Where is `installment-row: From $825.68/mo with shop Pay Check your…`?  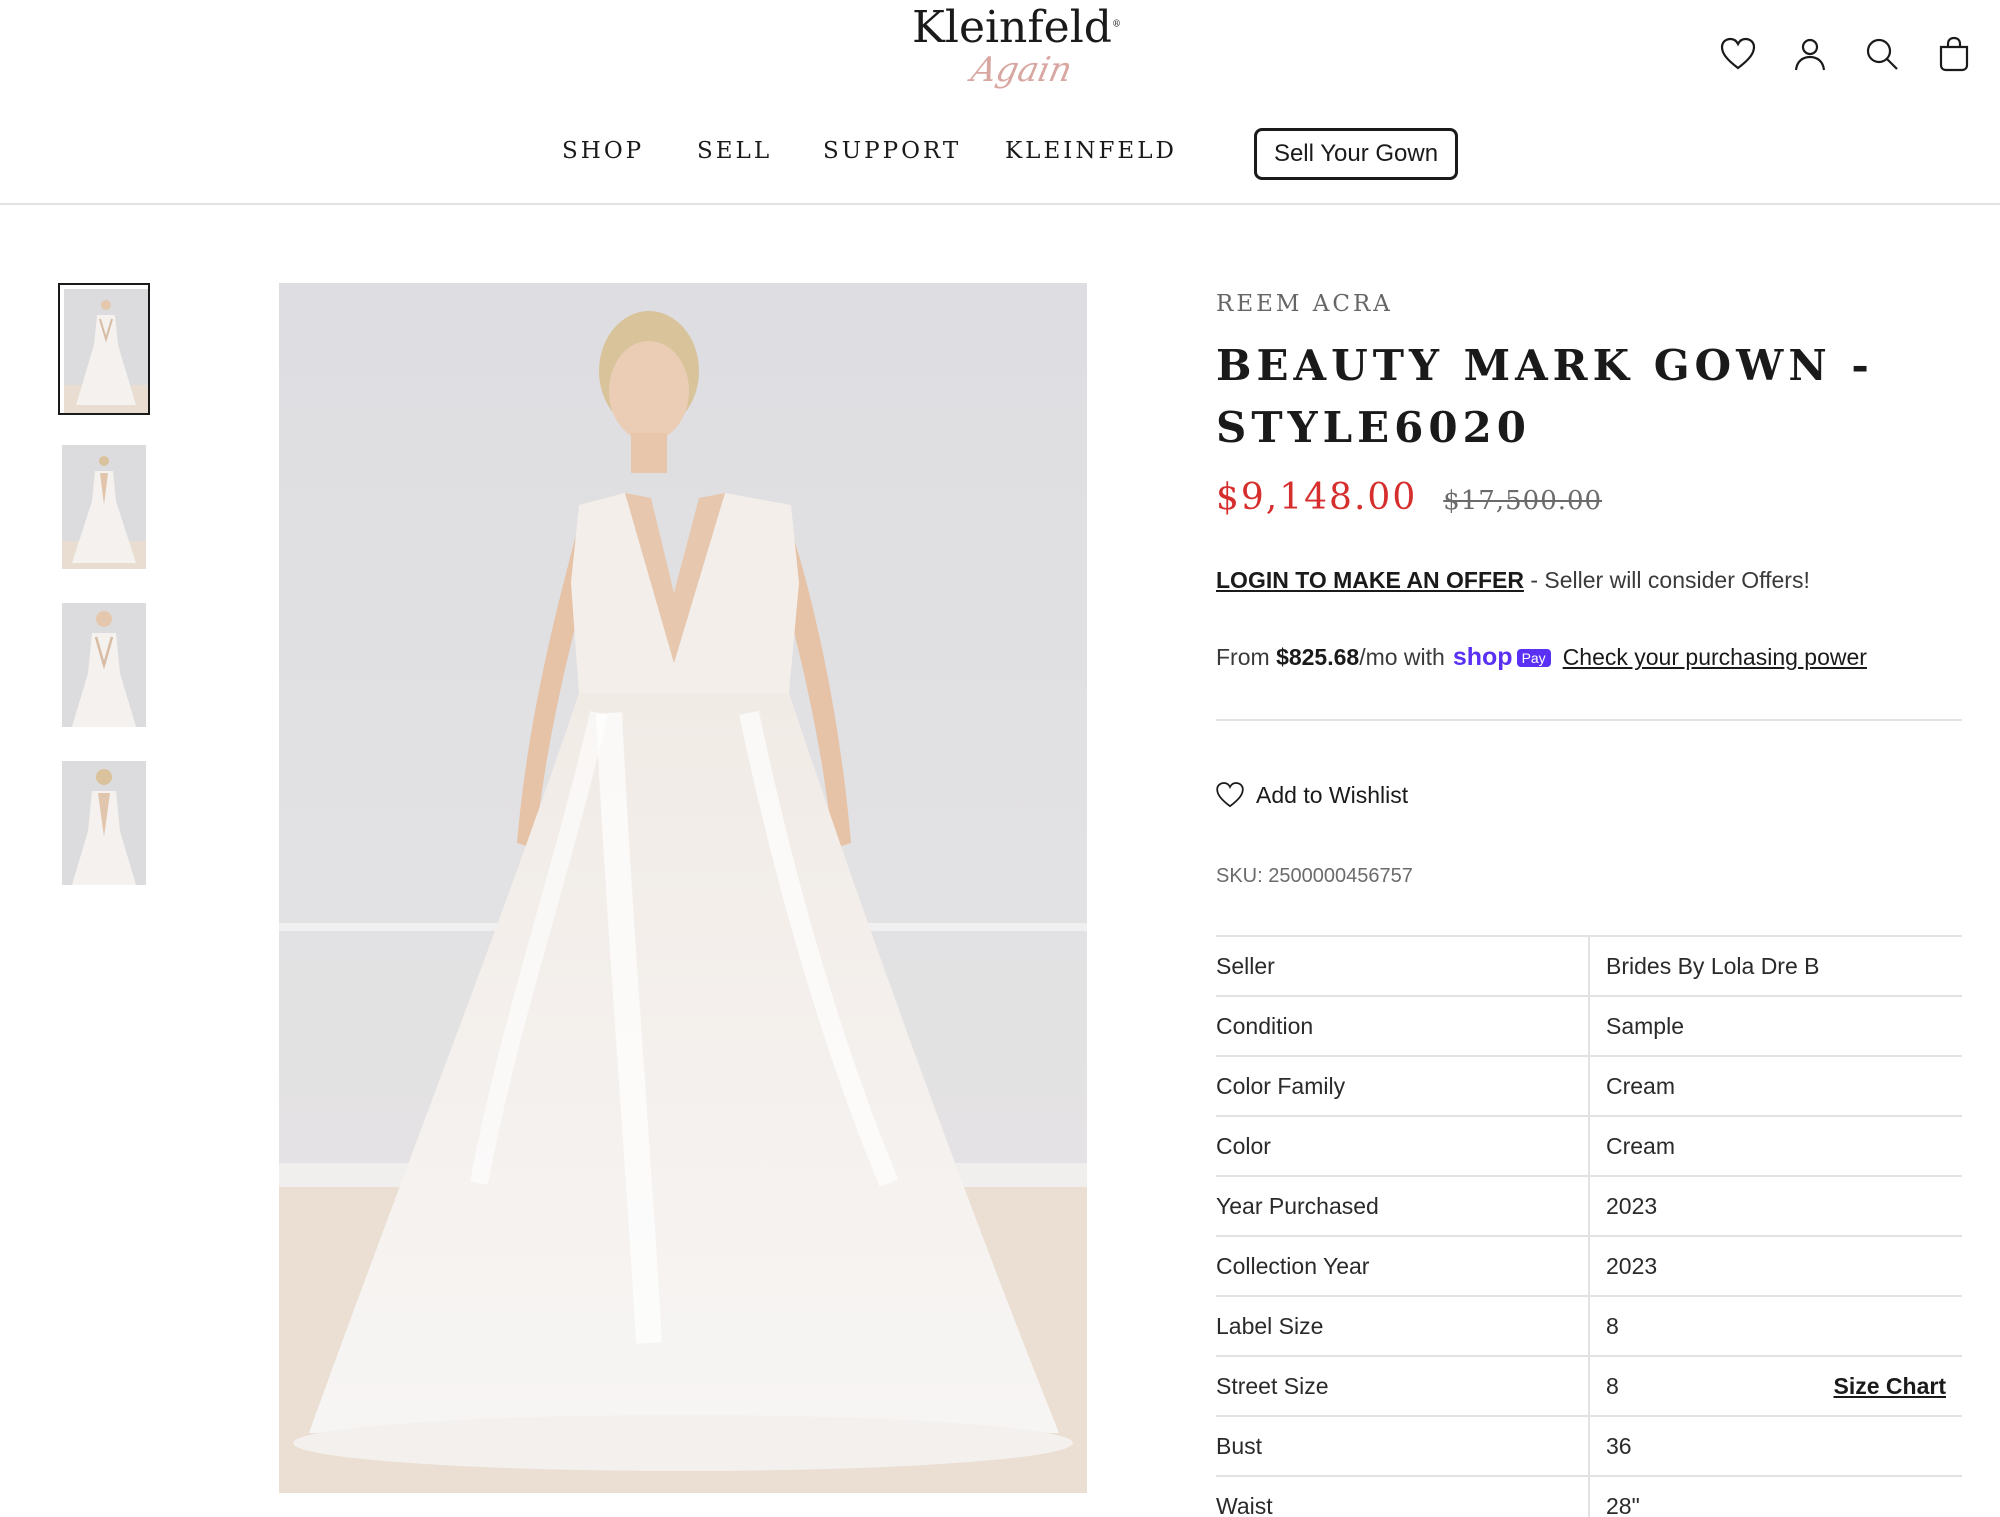 installment-row: From $825.68/mo with shop Pay Check your… is located at coordinates (1541, 657).